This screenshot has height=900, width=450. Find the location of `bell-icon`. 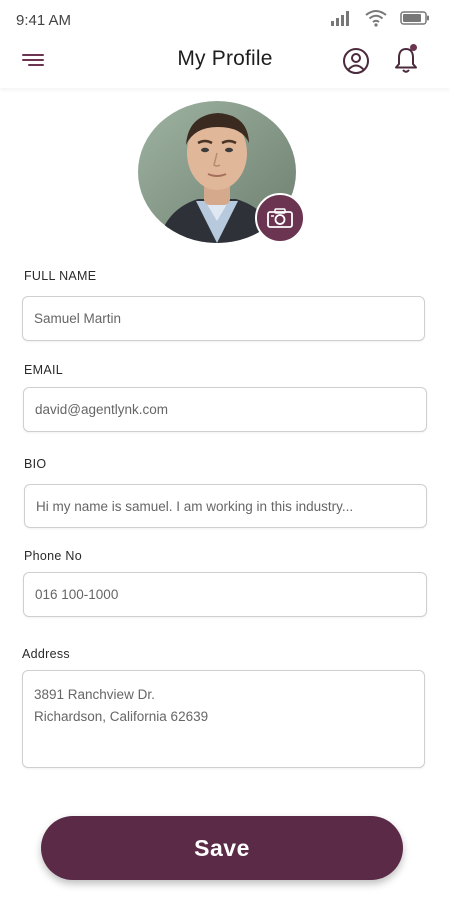

bell-icon is located at coordinates (406, 59).